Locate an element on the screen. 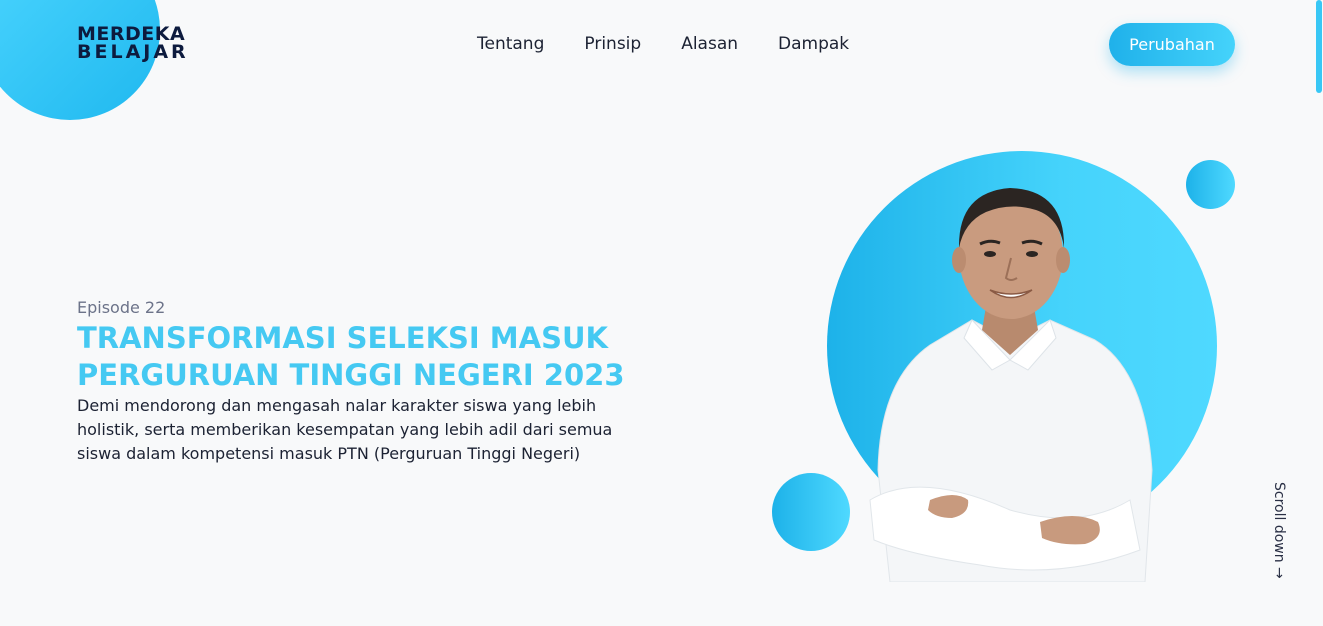 Image resolution: width=1323 pixels, height=626 pixels. nav-item-dampak: Dampak is located at coordinates (813, 44).